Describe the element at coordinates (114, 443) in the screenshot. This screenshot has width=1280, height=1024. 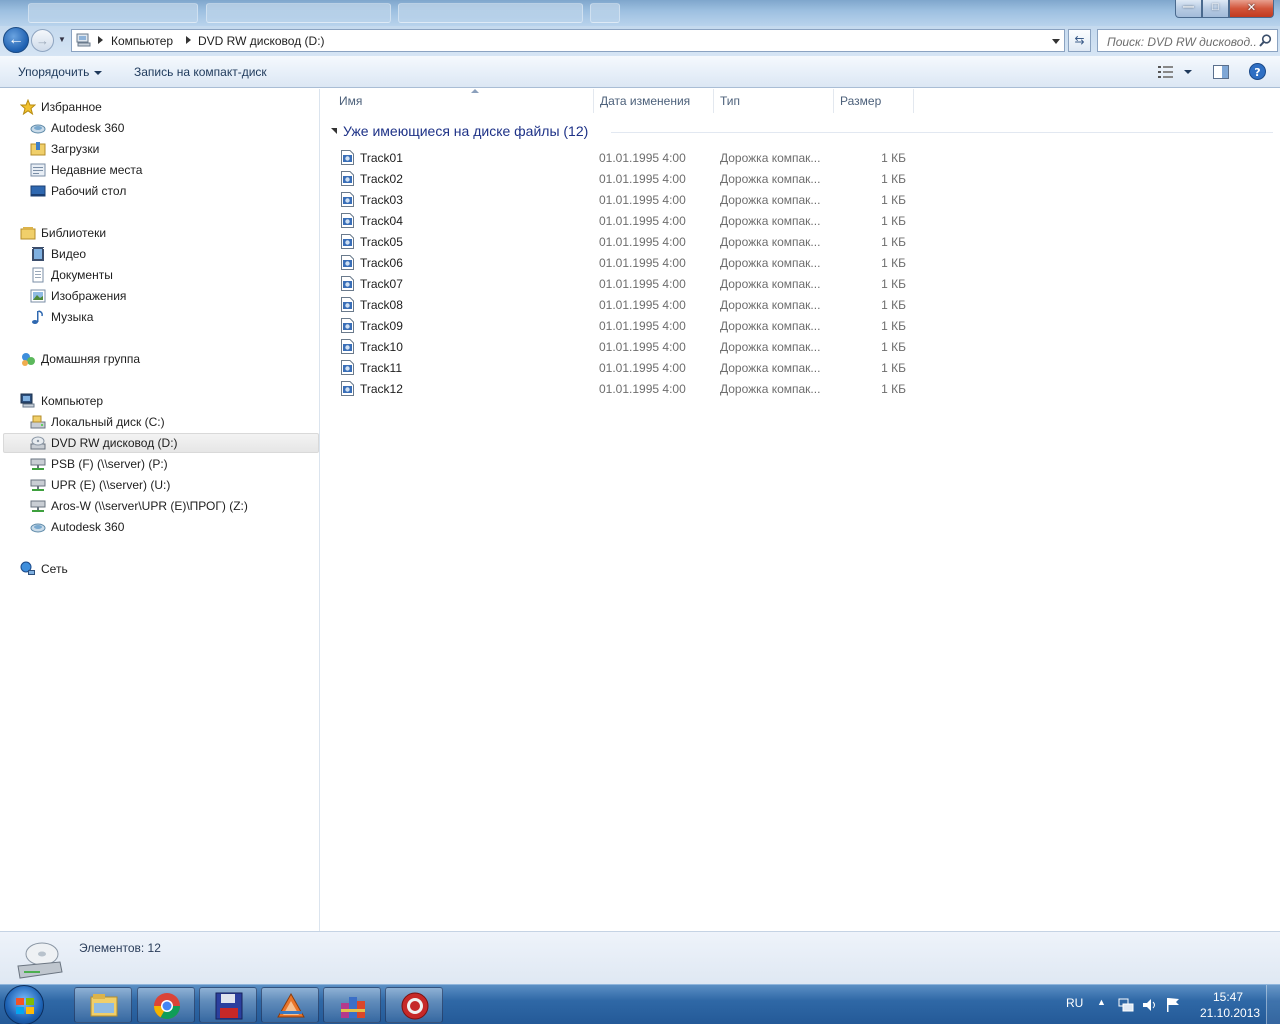
I see `nav-item-label: DVD RW дисковод (D:)` at that location.